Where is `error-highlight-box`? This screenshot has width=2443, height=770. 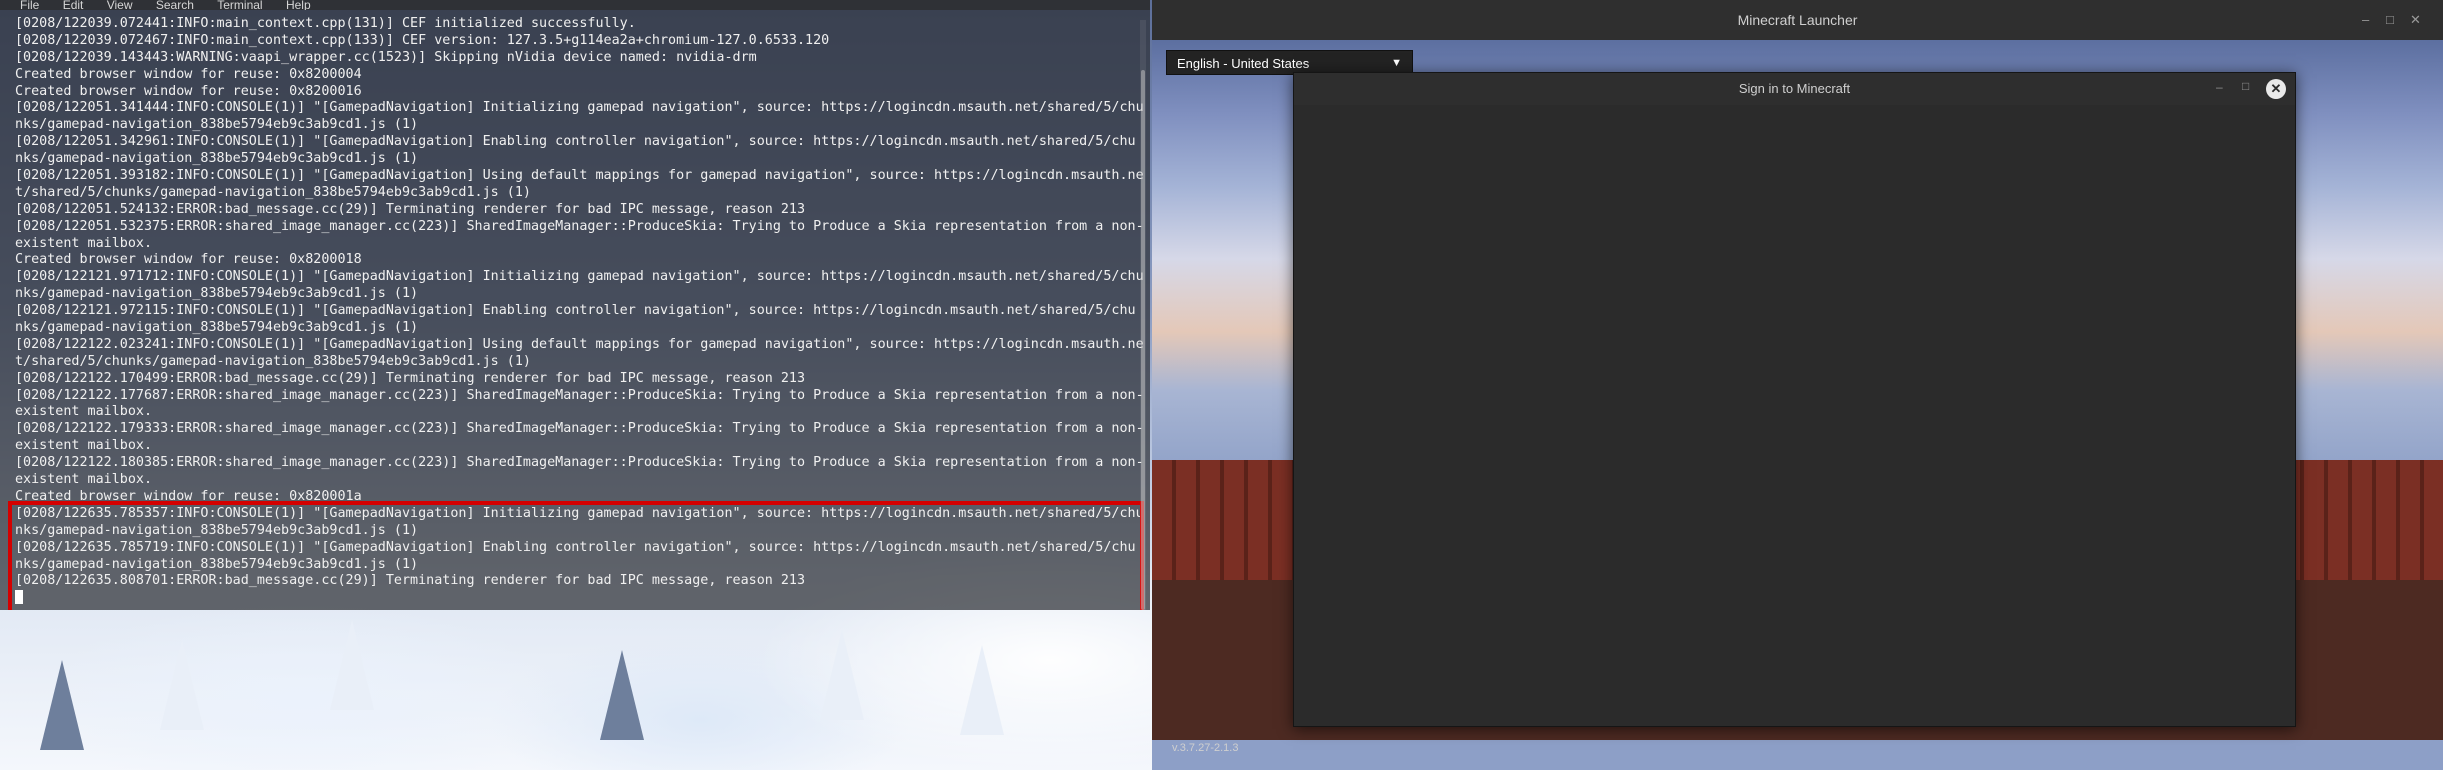
error-highlight-box is located at coordinates (576, 555).